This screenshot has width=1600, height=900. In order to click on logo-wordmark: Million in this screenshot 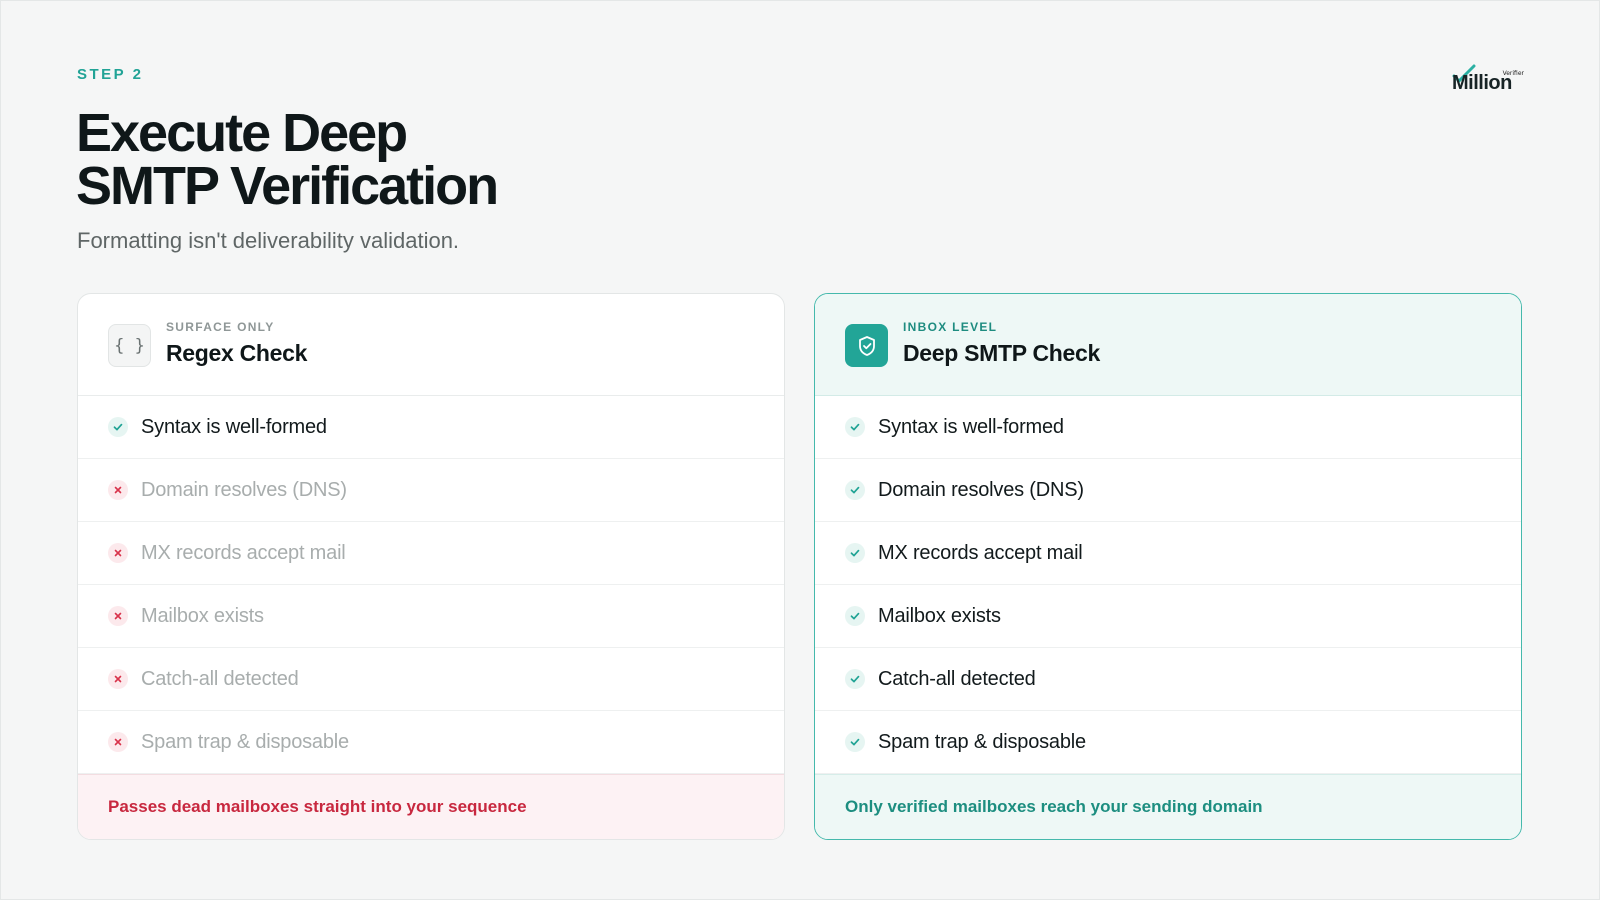, I will do `click(1482, 83)`.